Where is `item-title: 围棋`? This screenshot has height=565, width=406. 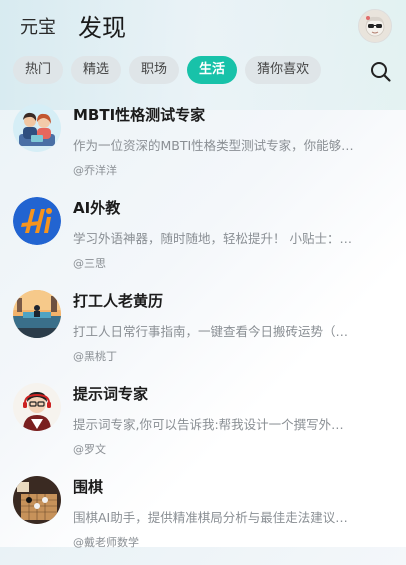
item-title: 围棋 is located at coordinates (88, 487).